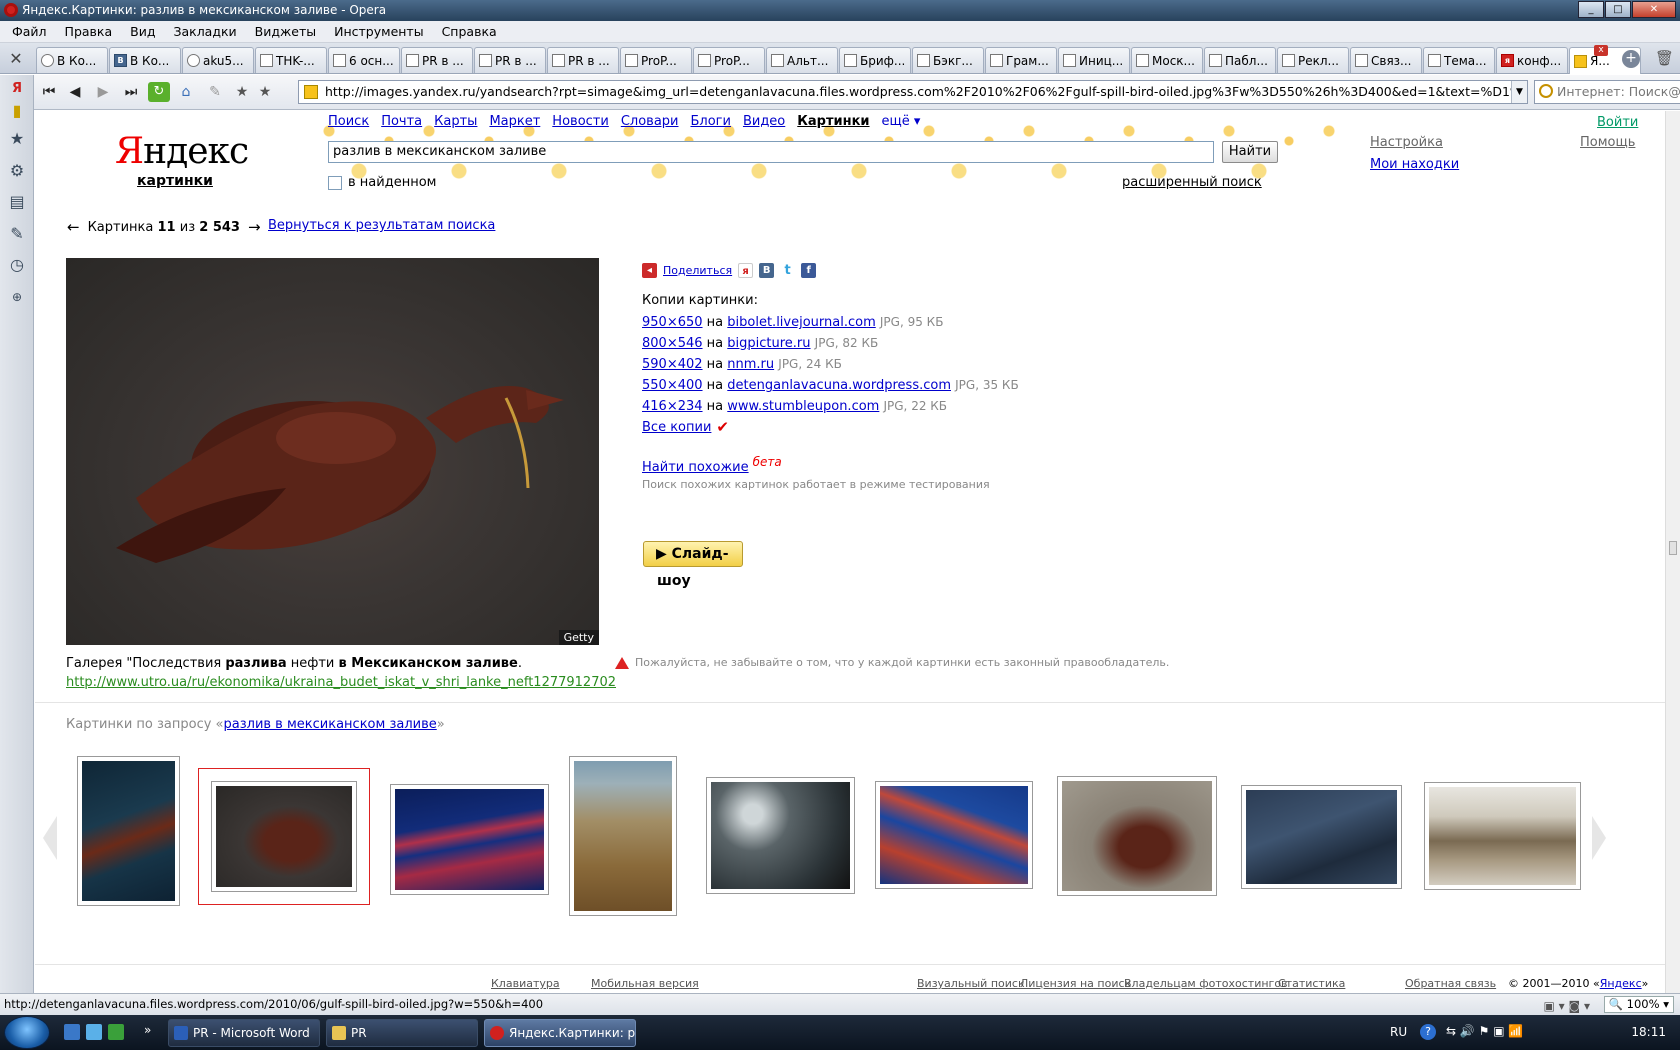 Image resolution: width=1680 pixels, height=1050 pixels. What do you see at coordinates (116, 1032) in the screenshot?
I see `app-quicklaunch-icon` at bounding box center [116, 1032].